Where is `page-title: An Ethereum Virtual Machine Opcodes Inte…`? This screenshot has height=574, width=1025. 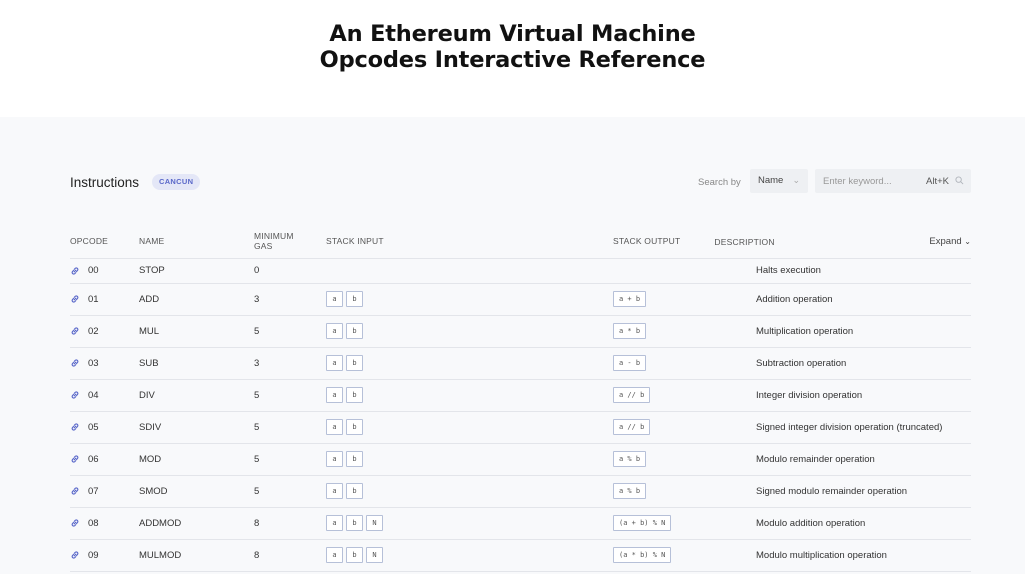
page-title: An Ethereum Virtual Machine Opcodes Inte… is located at coordinates (512, 47).